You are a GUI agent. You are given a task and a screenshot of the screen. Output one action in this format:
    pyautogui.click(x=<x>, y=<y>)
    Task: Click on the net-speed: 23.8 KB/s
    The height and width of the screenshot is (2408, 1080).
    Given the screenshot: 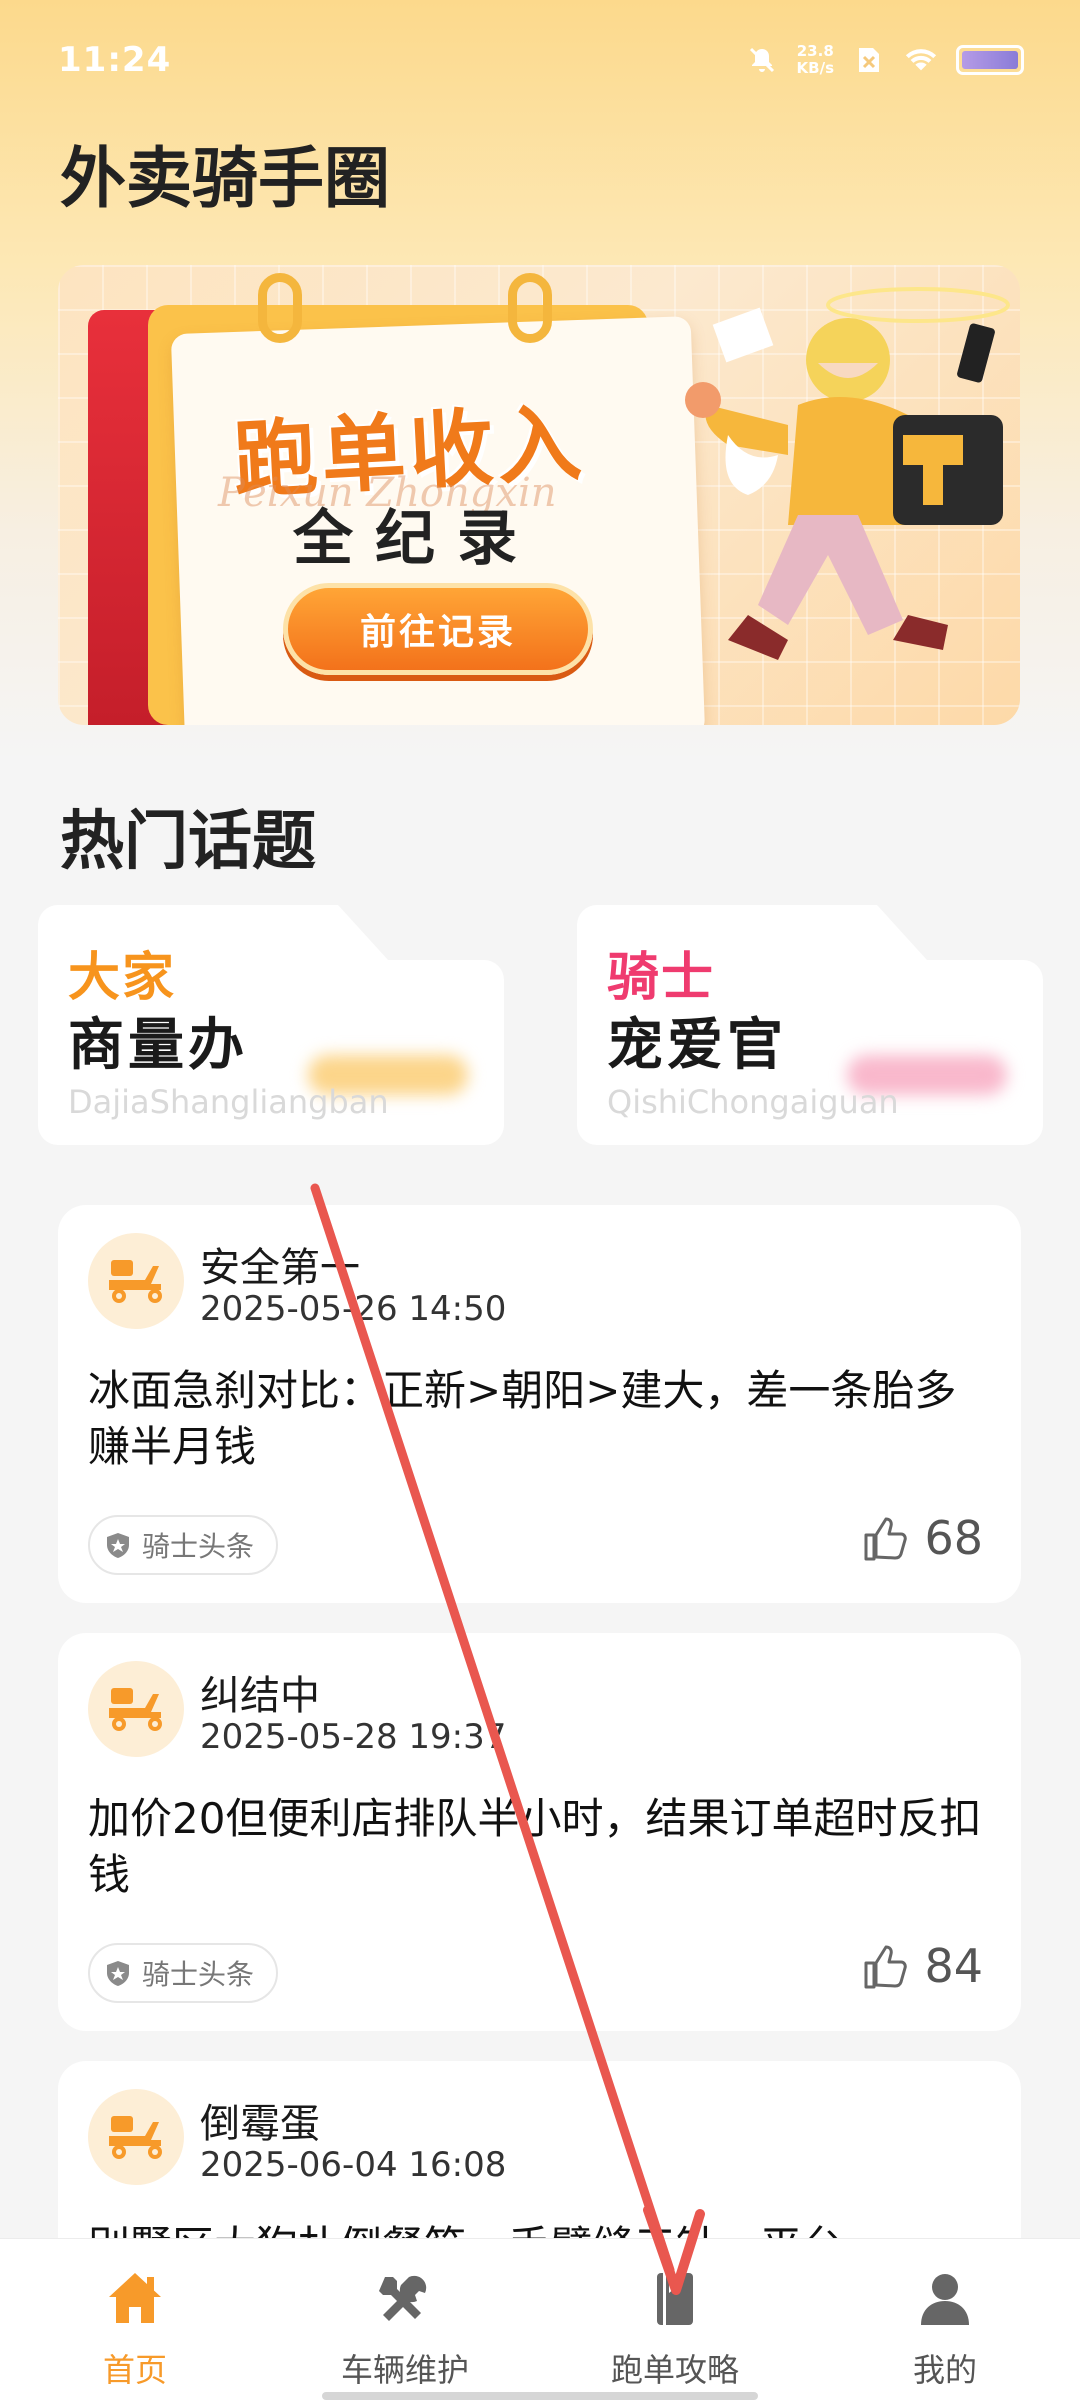 What is the action you would take?
    pyautogui.click(x=815, y=60)
    